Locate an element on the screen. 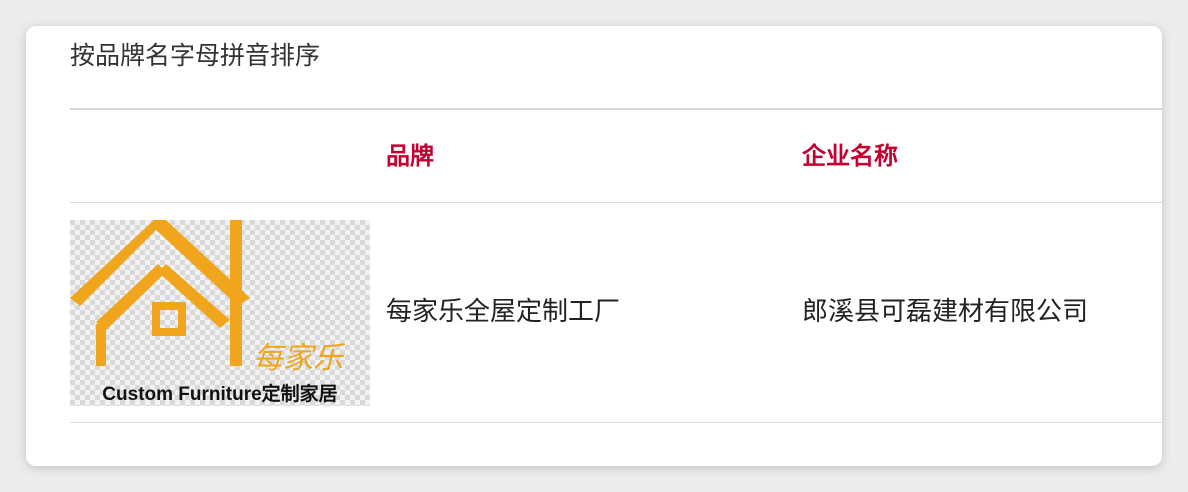  logo-brand-text: 每家乐 is located at coordinates (299, 358).